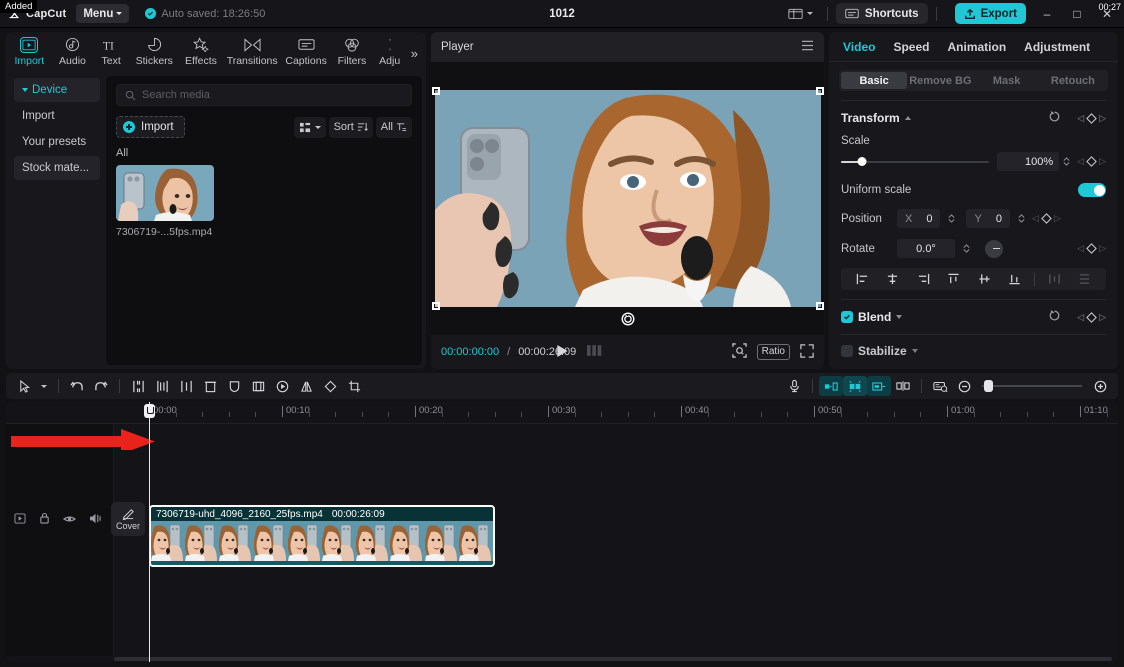  I want to click on rotate-dial, so click(994, 248).